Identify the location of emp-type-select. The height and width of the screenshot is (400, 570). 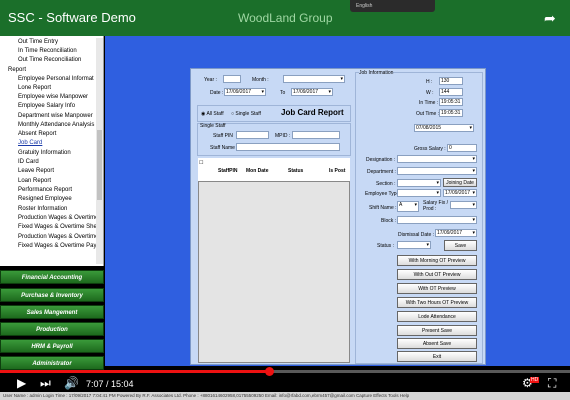
(419, 193).